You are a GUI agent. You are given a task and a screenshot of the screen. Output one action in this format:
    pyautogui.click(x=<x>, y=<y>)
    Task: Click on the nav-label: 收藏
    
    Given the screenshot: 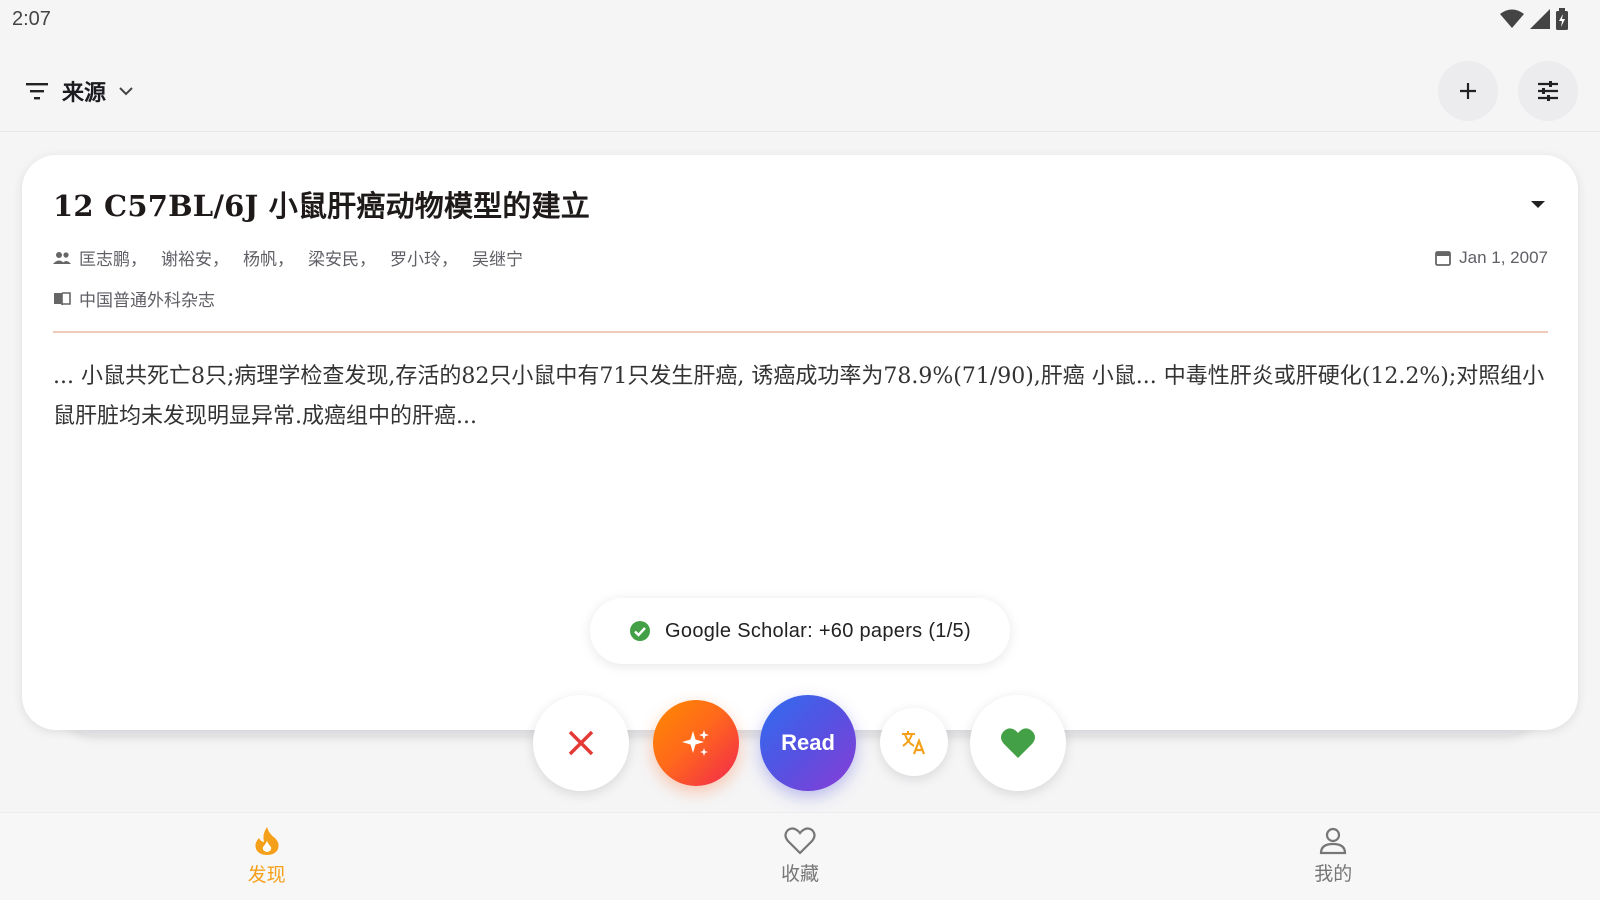 What is the action you would take?
    pyautogui.click(x=799, y=874)
    